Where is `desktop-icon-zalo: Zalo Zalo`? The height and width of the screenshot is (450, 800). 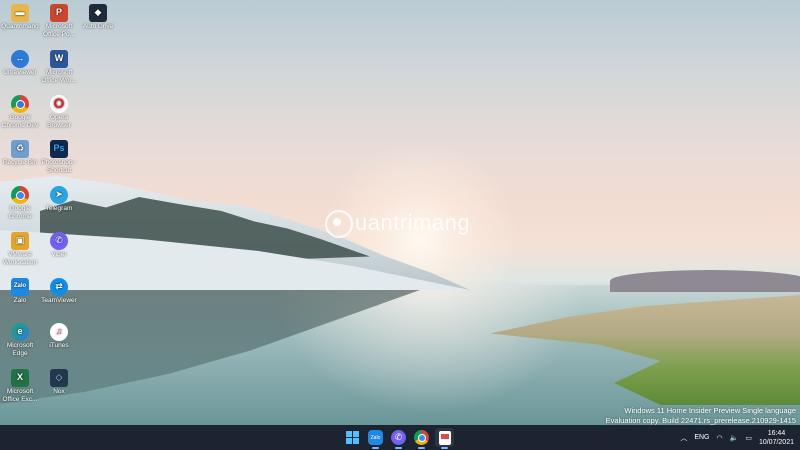 desktop-icon-zalo: Zalo Zalo is located at coordinates (20, 291).